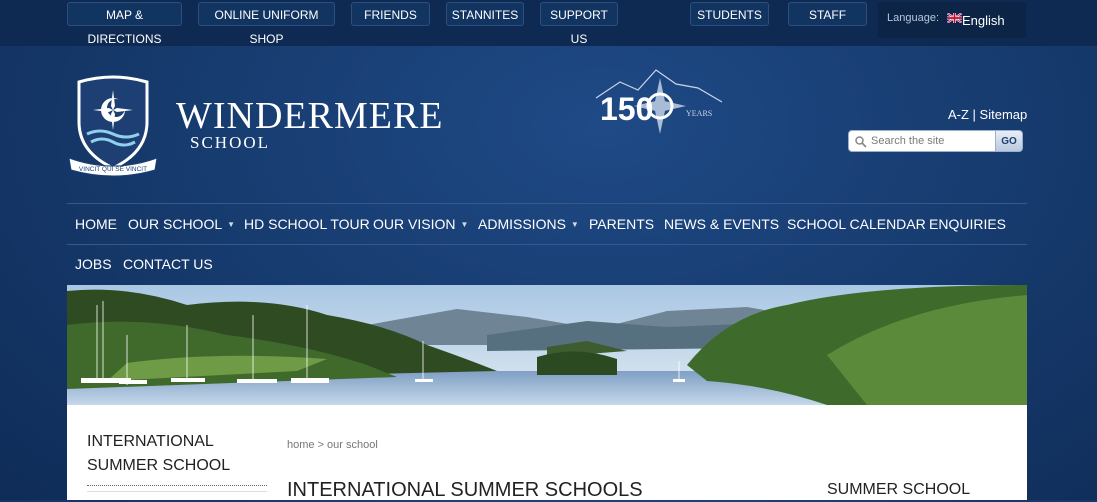 This screenshot has height=502, width=1097. I want to click on sidebar-divider-secondary, so click(177, 491).